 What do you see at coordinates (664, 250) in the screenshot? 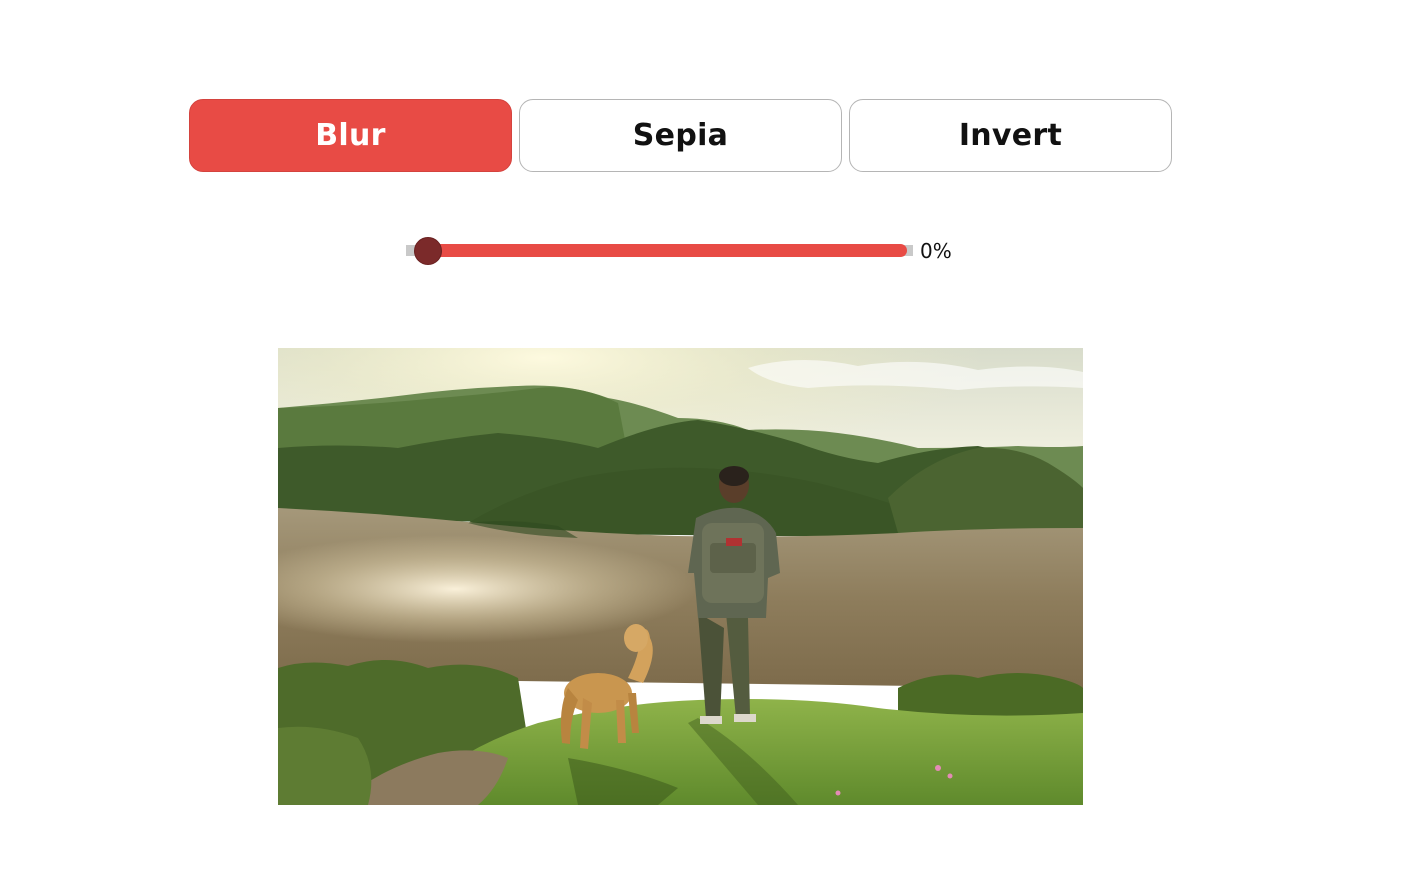
I see `slider-fill` at bounding box center [664, 250].